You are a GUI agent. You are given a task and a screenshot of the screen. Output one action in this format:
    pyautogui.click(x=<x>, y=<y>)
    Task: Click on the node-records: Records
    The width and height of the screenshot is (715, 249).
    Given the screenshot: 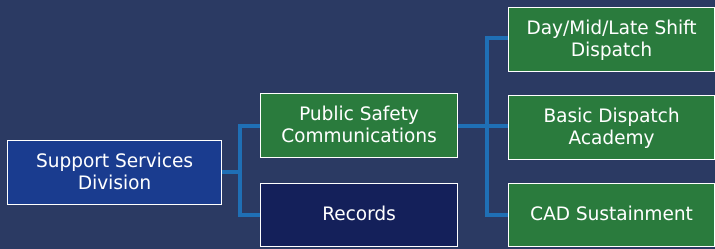 What is the action you would take?
    pyautogui.click(x=359, y=215)
    